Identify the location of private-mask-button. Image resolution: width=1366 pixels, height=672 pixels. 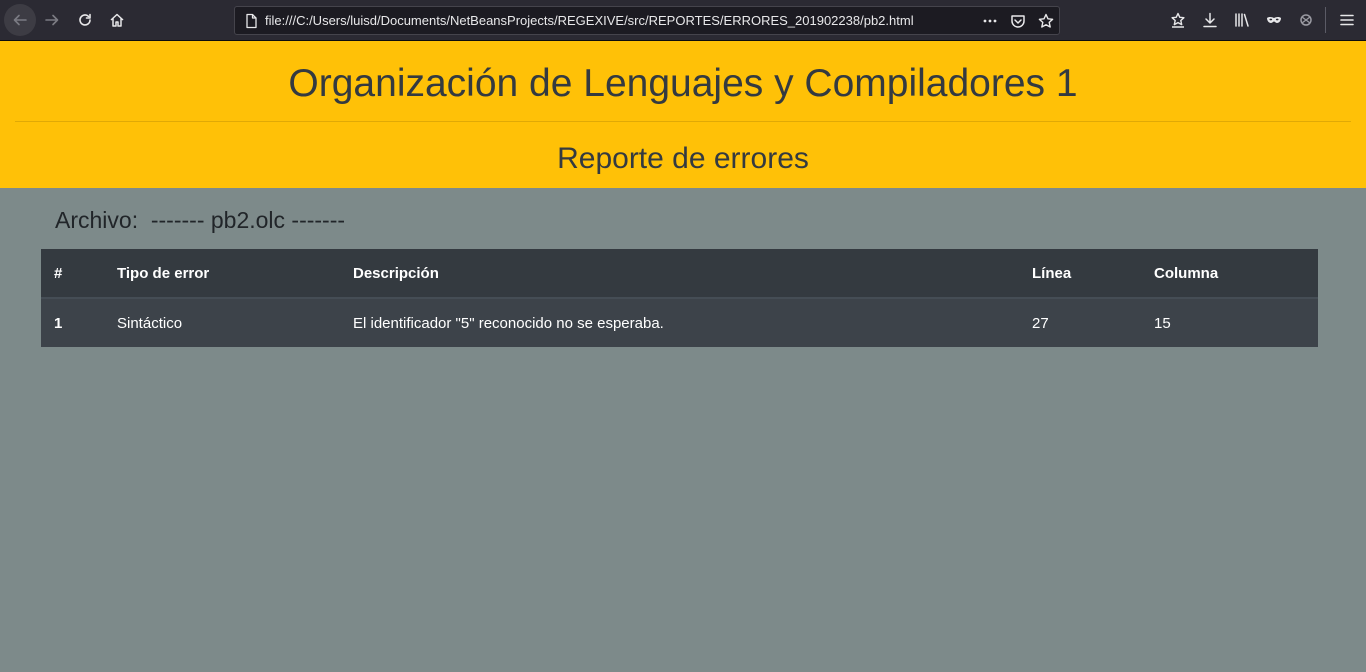
(1274, 20).